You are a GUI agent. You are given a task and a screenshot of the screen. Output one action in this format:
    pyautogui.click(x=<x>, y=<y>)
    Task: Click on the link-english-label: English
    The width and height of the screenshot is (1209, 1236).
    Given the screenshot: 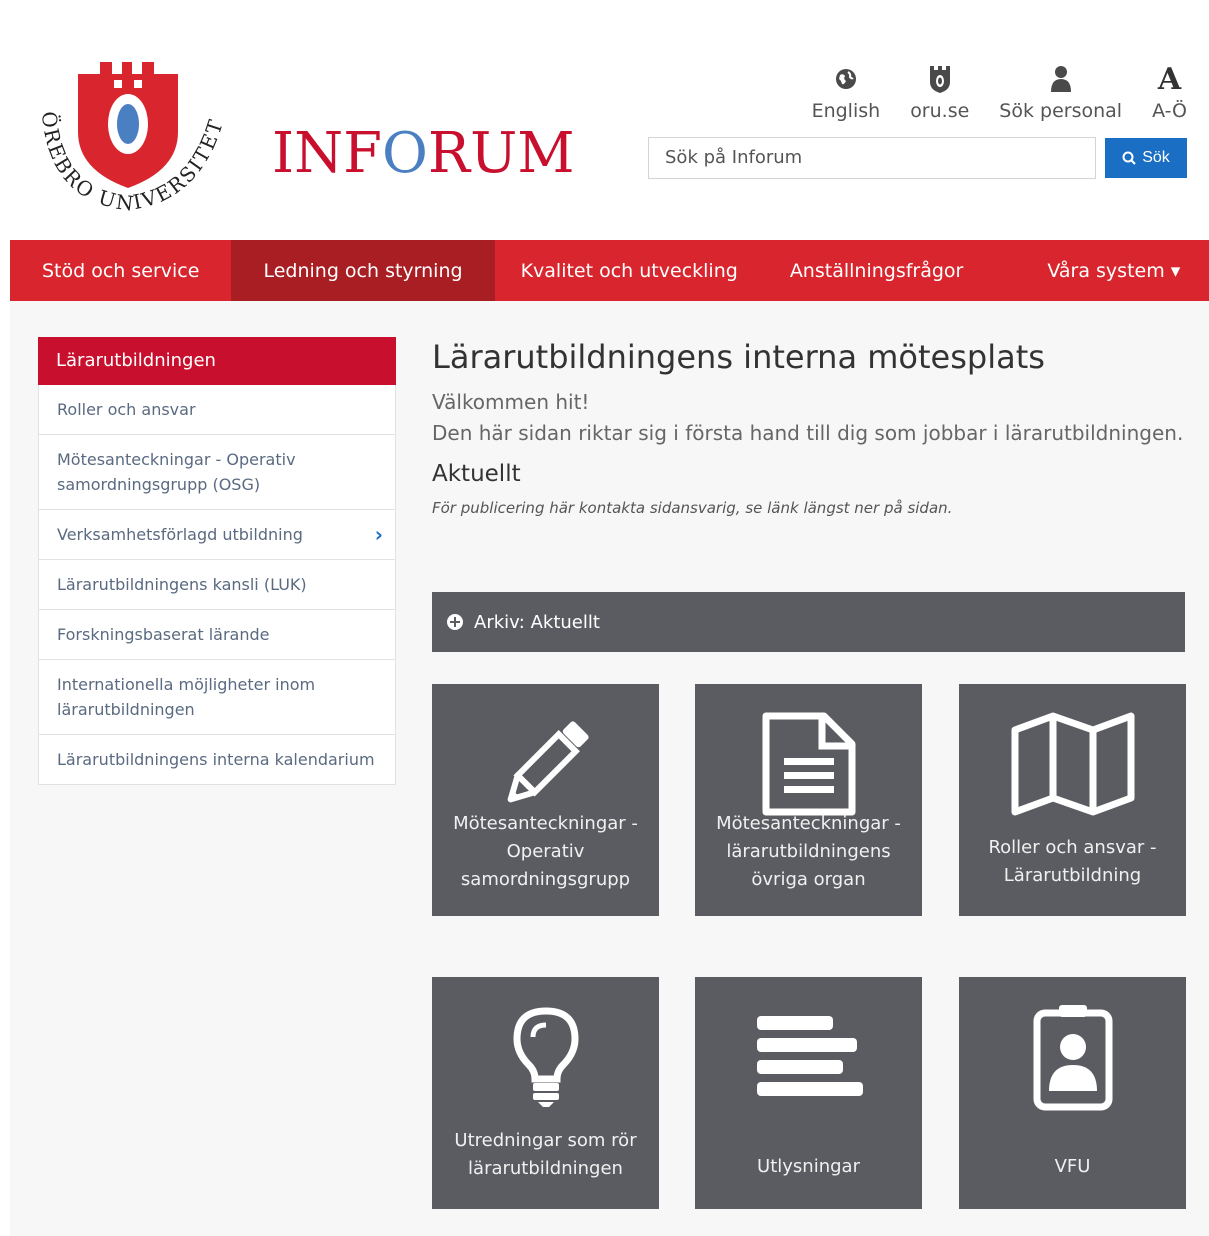 What is the action you would take?
    pyautogui.click(x=846, y=111)
    